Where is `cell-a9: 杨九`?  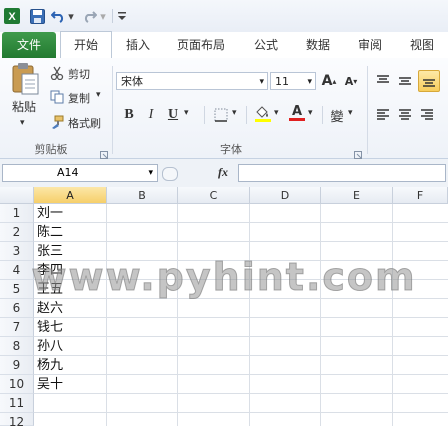
cell-a9: 杨九 is located at coordinates (50, 365).